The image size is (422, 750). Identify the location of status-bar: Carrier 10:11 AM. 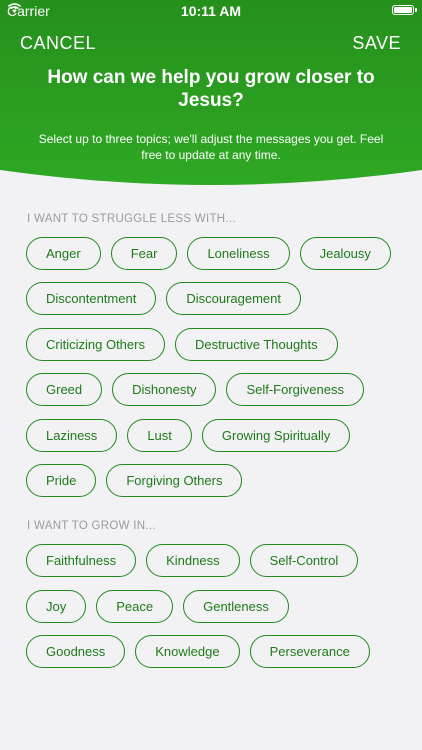
(211, 11).